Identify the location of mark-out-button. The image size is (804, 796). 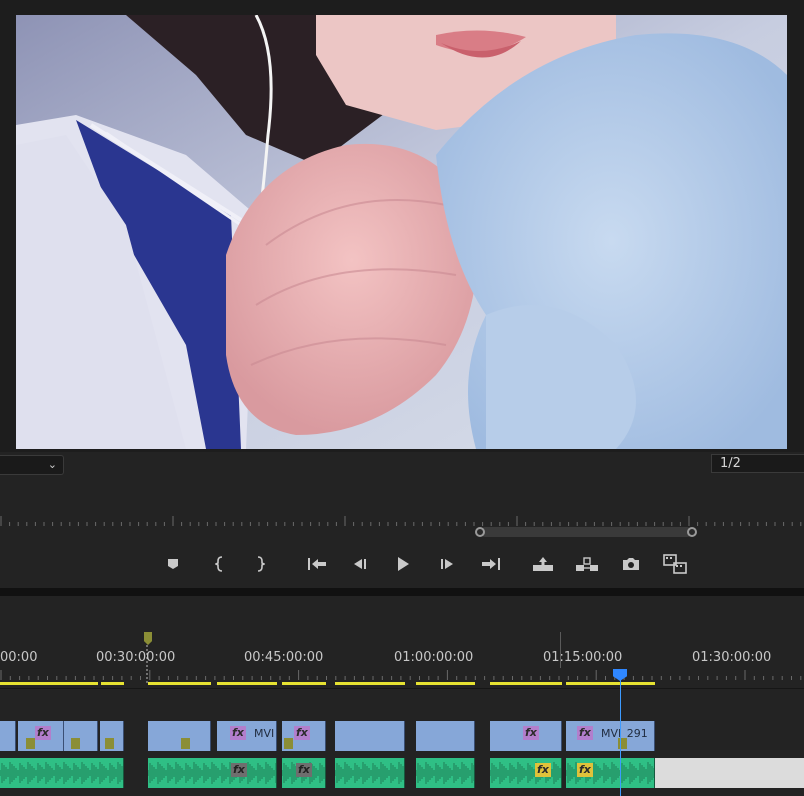
(260, 564).